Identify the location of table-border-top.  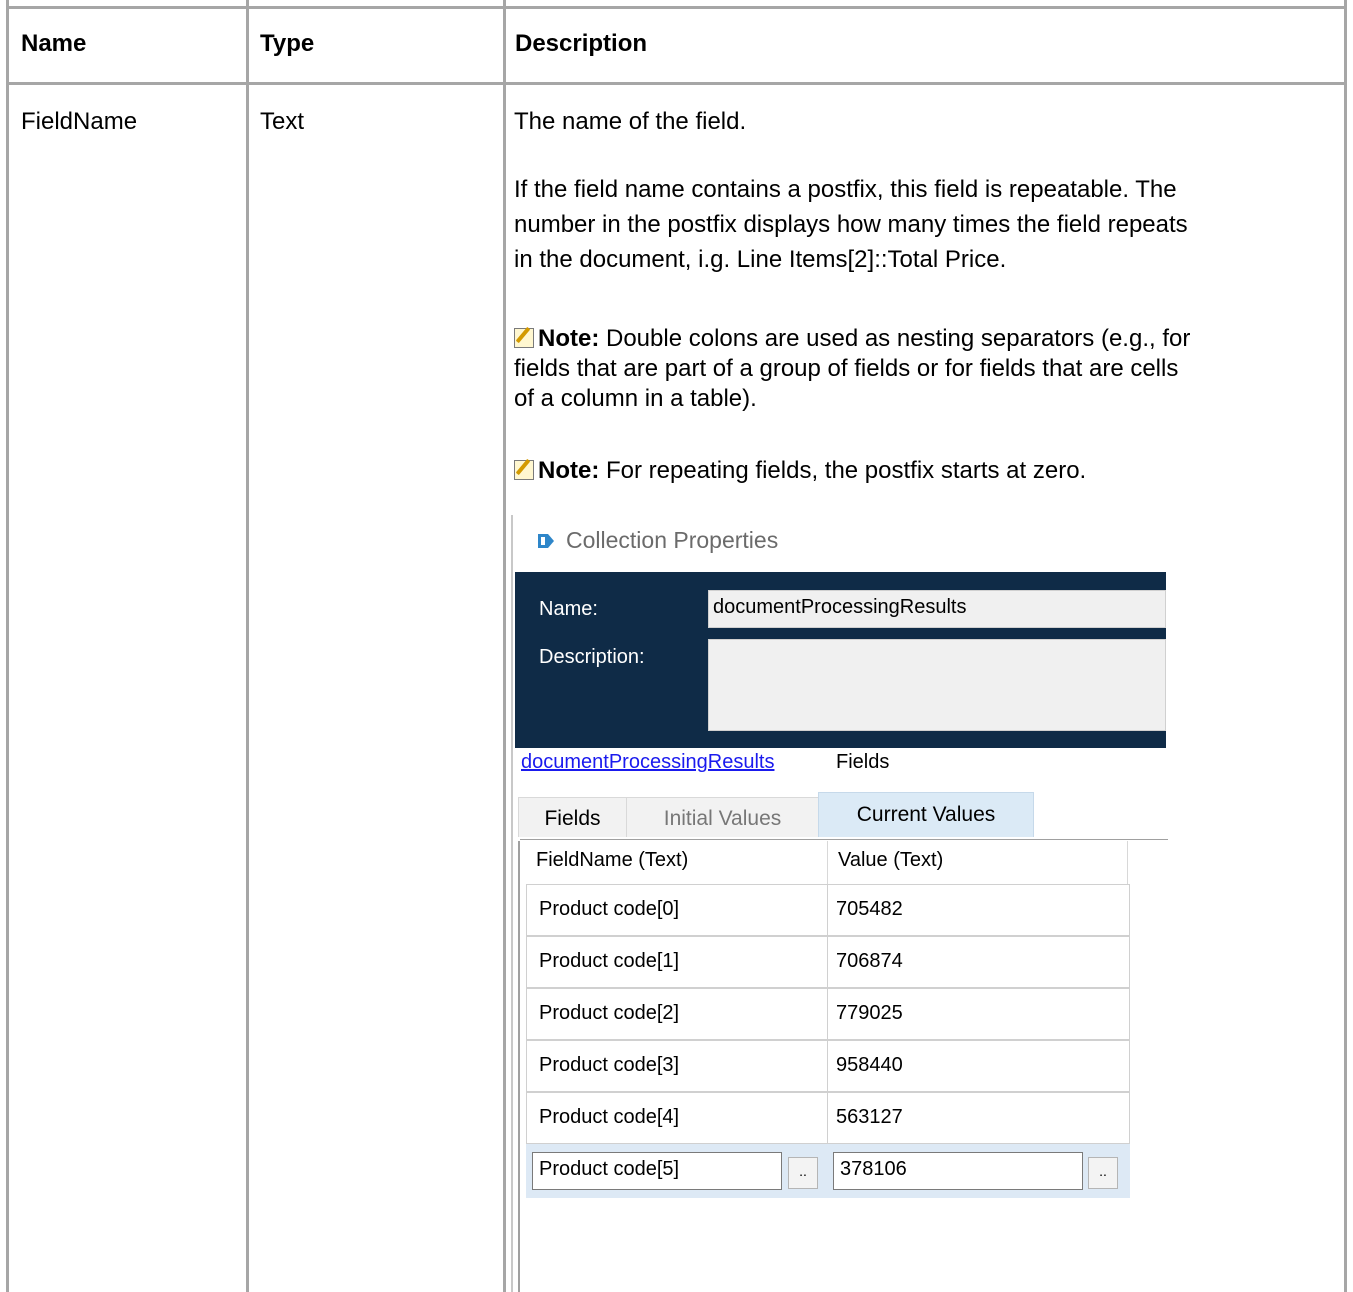
(676, 7).